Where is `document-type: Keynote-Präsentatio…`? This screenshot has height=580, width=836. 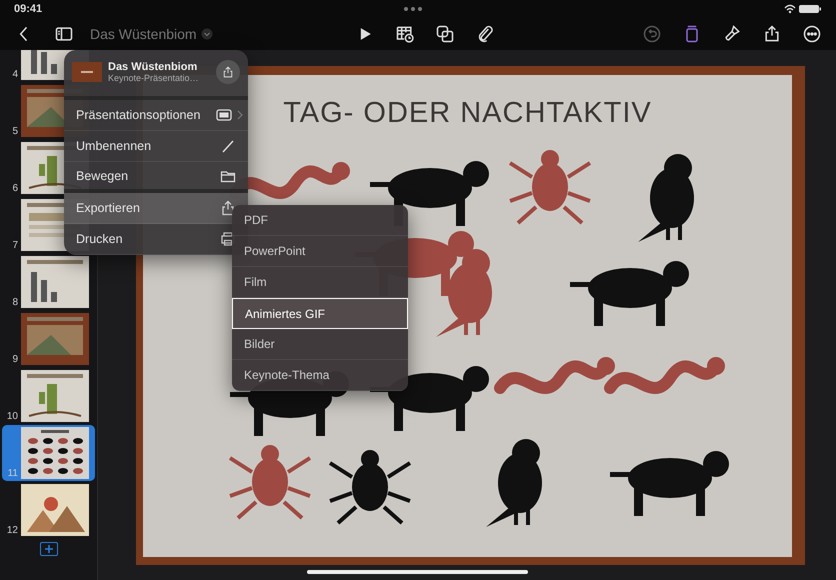
document-type: Keynote-Präsentatio… is located at coordinates (153, 78).